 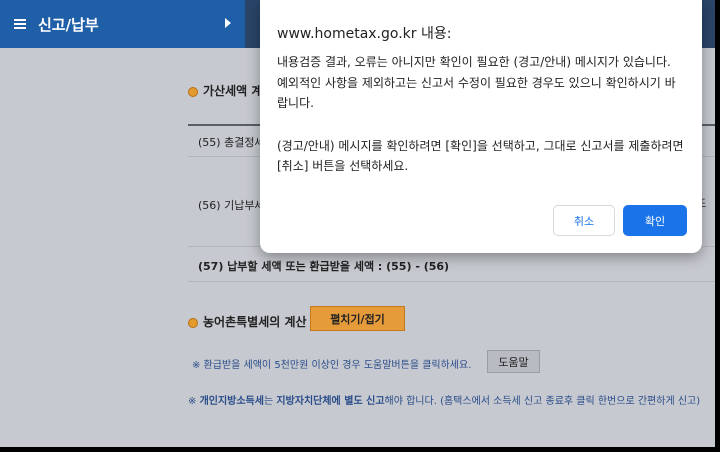 What do you see at coordinates (122, 24) in the screenshot?
I see `menu-toggle: 신고/납부` at bounding box center [122, 24].